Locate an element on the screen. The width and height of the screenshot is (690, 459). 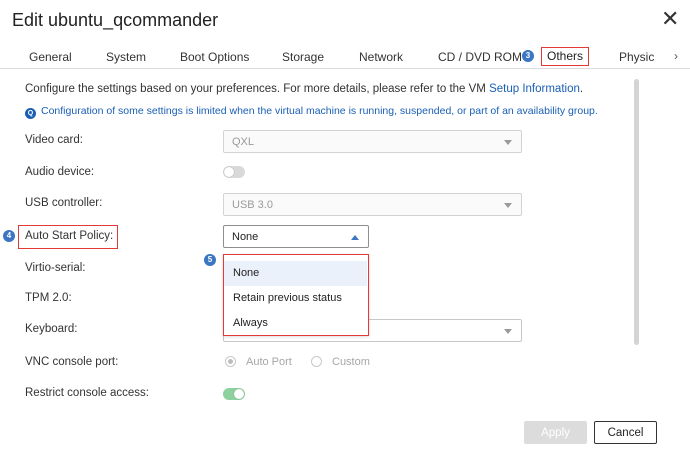
vnc-console-port-label: VNC console port: is located at coordinates (72, 362).